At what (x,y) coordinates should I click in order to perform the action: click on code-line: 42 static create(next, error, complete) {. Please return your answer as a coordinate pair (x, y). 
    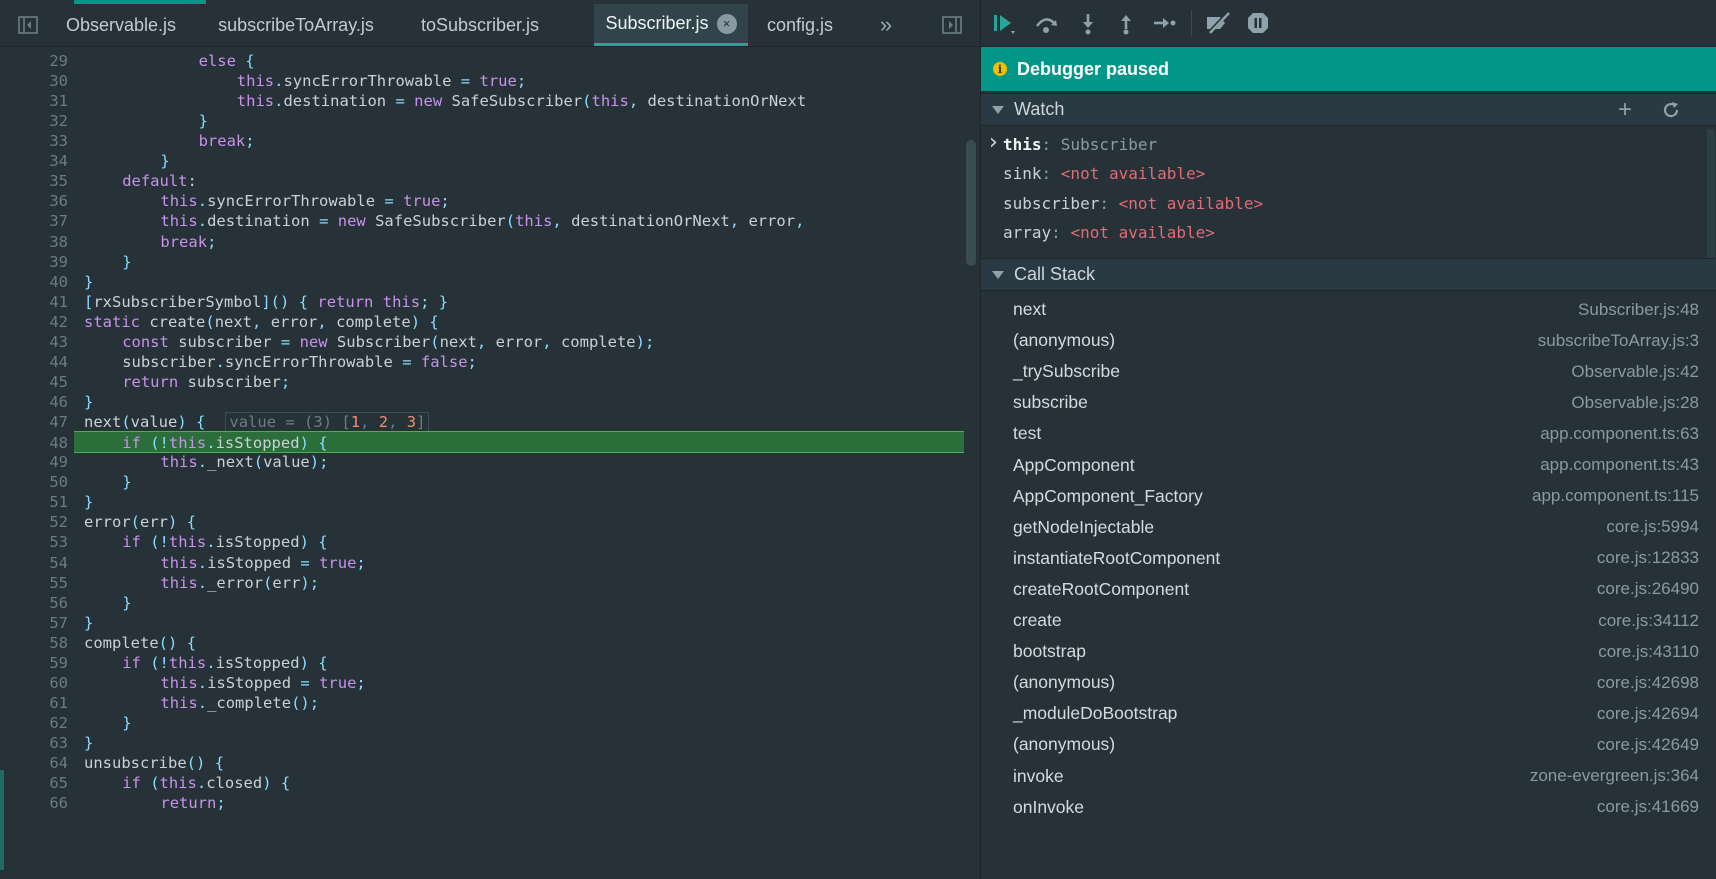
    Looking at the image, I should click on (482, 322).